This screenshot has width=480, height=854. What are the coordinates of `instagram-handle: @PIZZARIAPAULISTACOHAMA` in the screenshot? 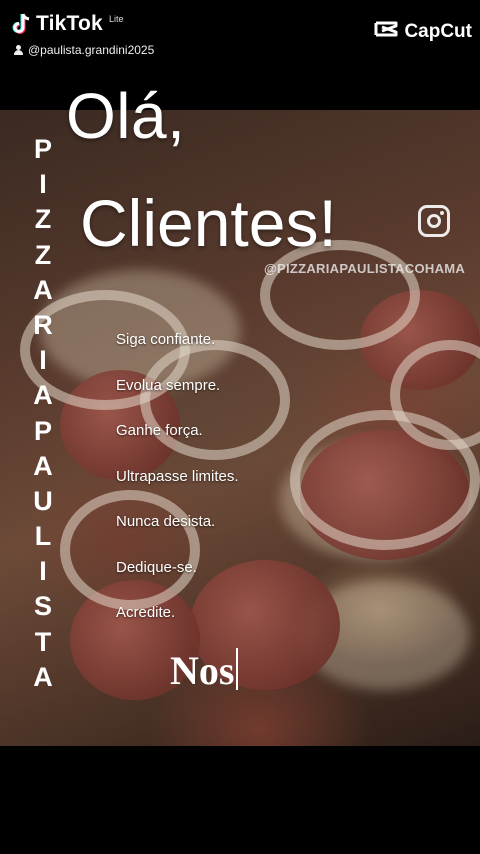 It's located at (365, 268).